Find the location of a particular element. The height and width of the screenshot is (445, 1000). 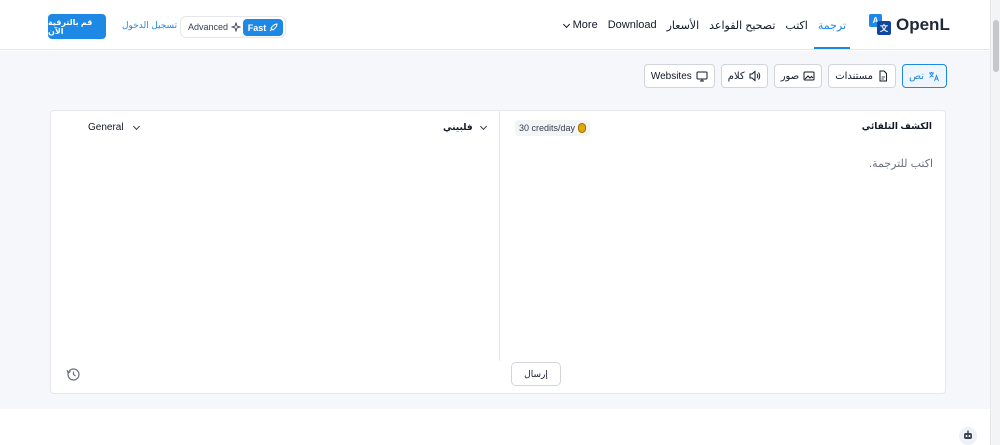

mode-fast-option: Fast is located at coordinates (263, 27).